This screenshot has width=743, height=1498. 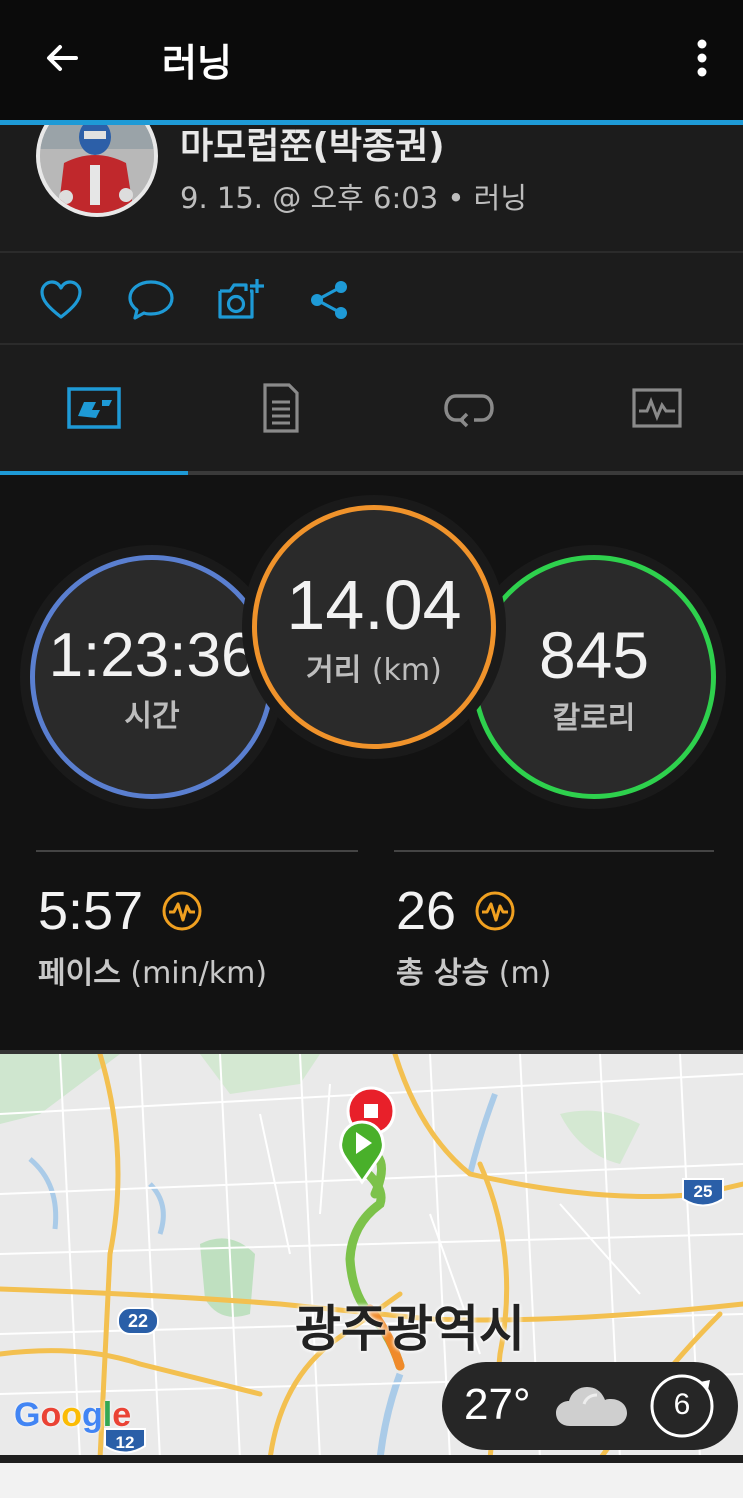 I want to click on distance-unit: (km), so click(x=406, y=670).